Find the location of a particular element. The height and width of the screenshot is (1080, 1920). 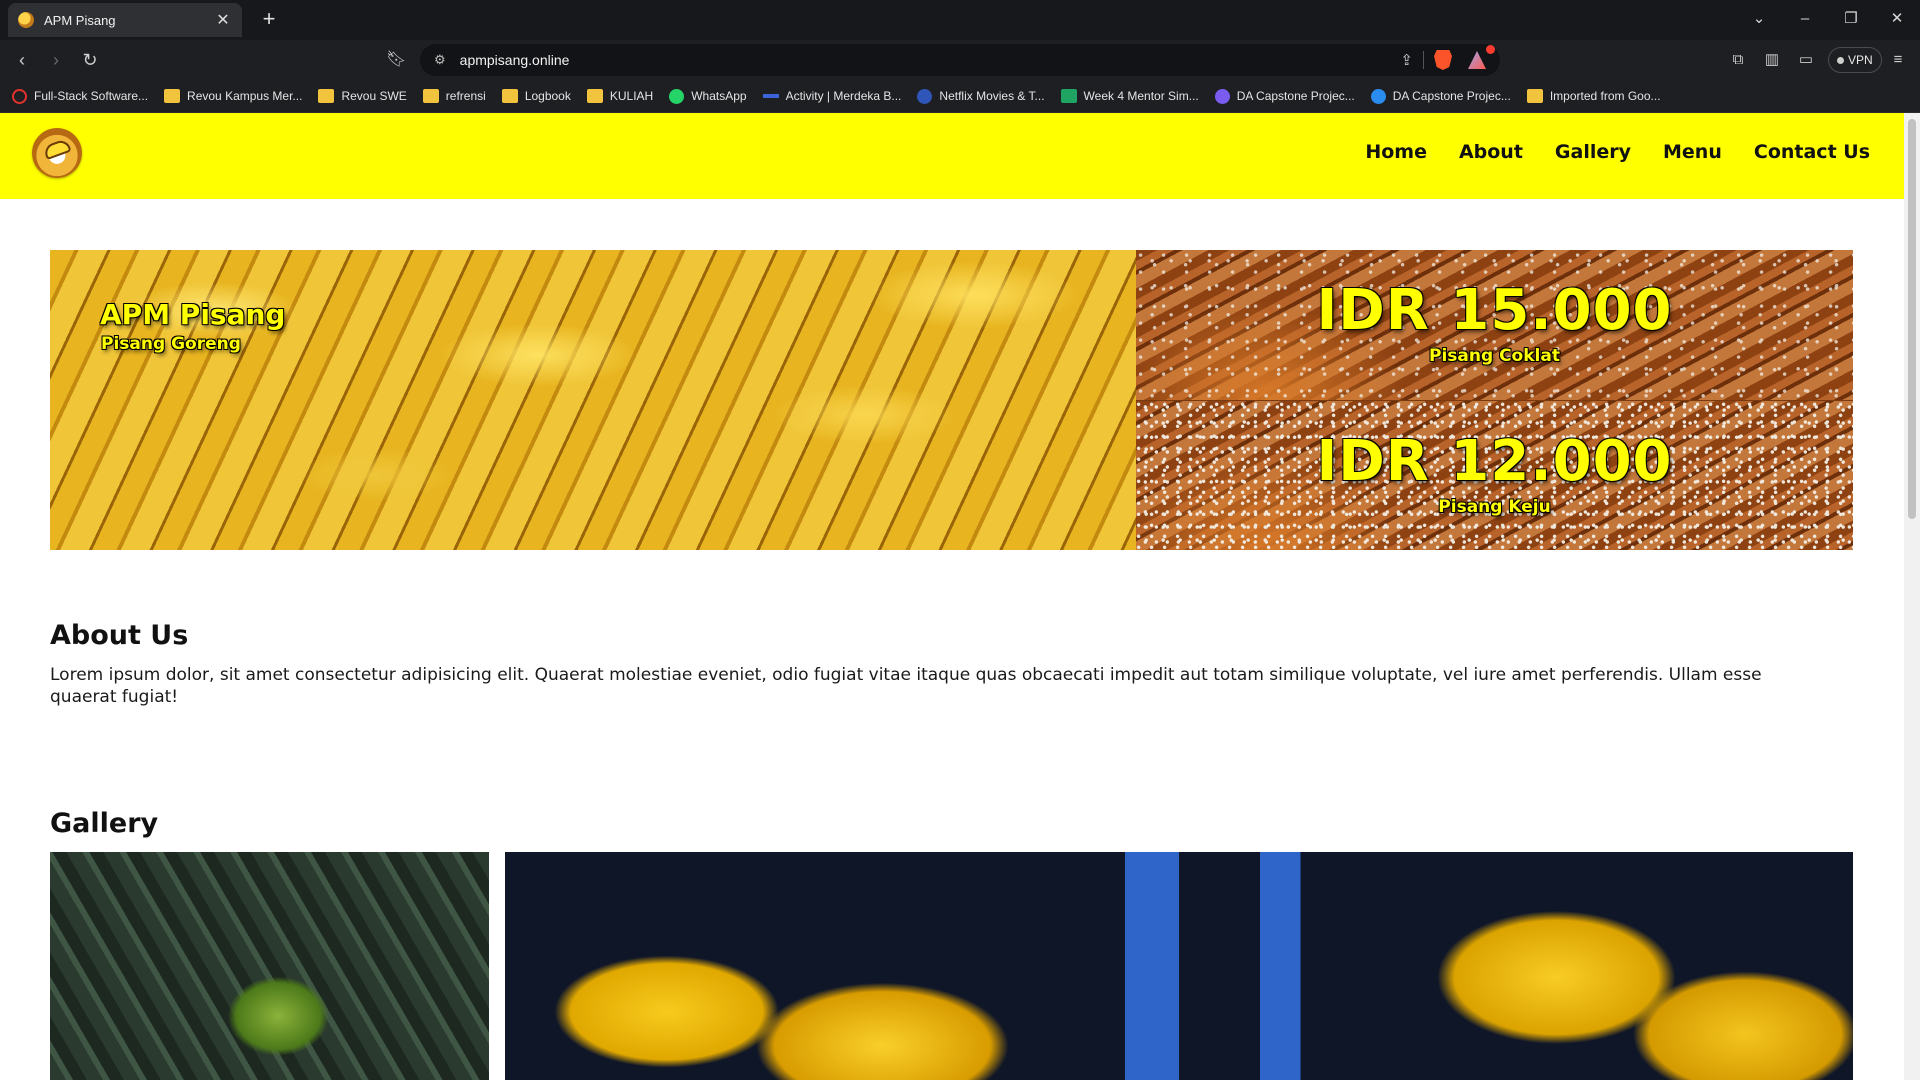

extensions-icon: ⧉ is located at coordinates (1738, 60).